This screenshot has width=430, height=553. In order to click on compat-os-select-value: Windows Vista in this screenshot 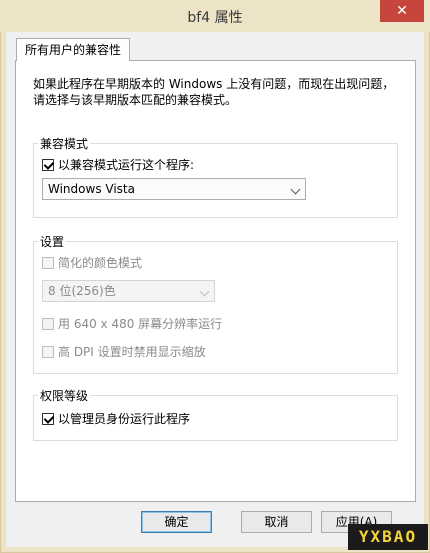, I will do `click(91, 189)`.